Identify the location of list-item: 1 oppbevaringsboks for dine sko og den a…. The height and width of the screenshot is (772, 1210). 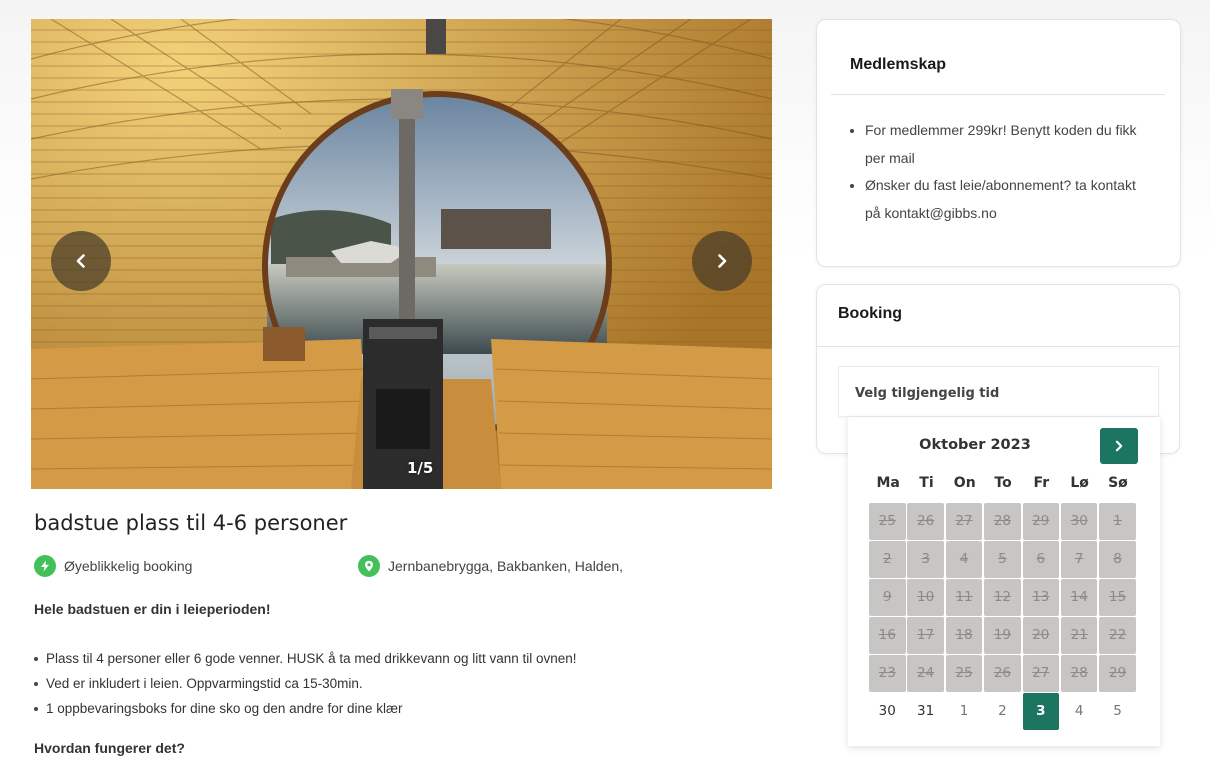
(305, 712).